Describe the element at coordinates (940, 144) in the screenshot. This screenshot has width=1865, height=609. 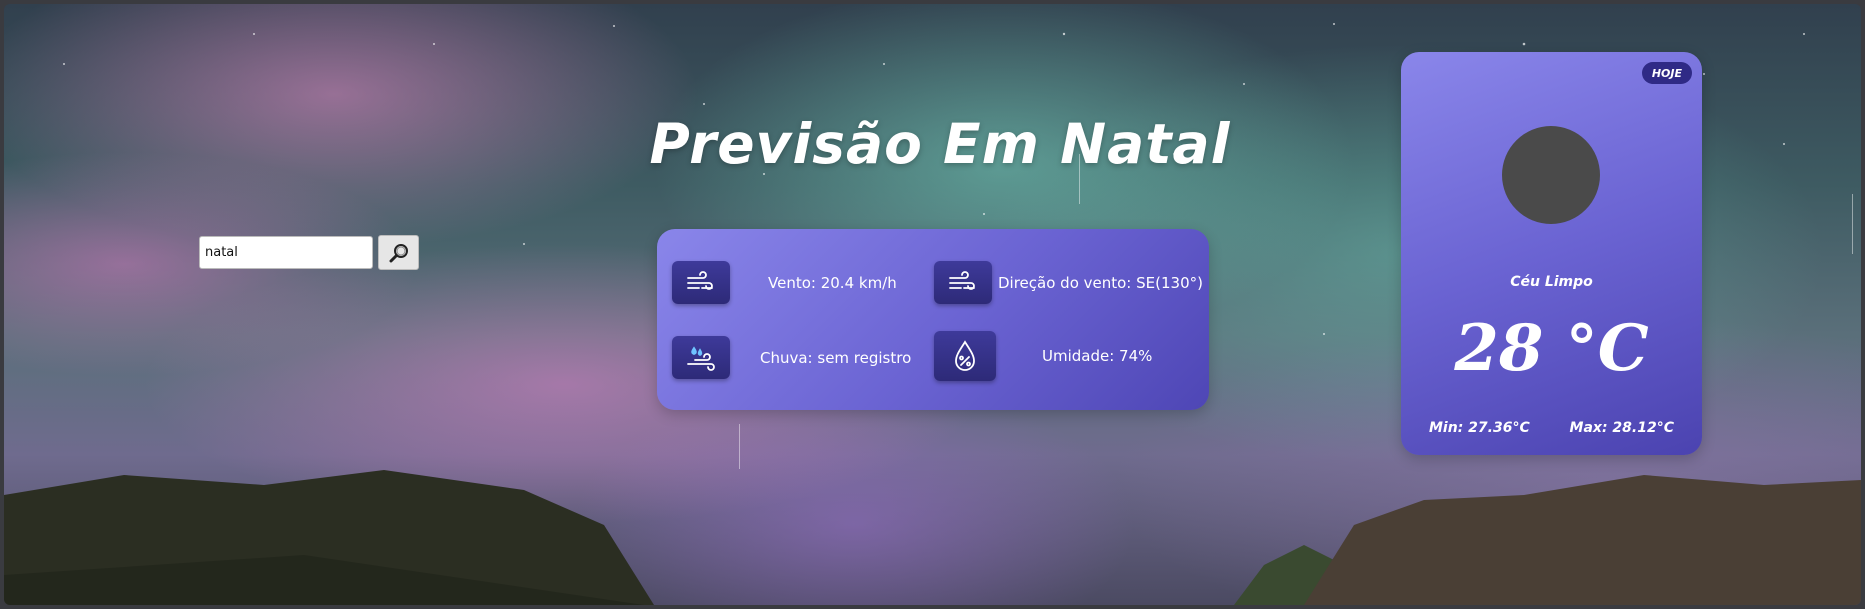
I see `page-title: Previsão Em Natal` at that location.